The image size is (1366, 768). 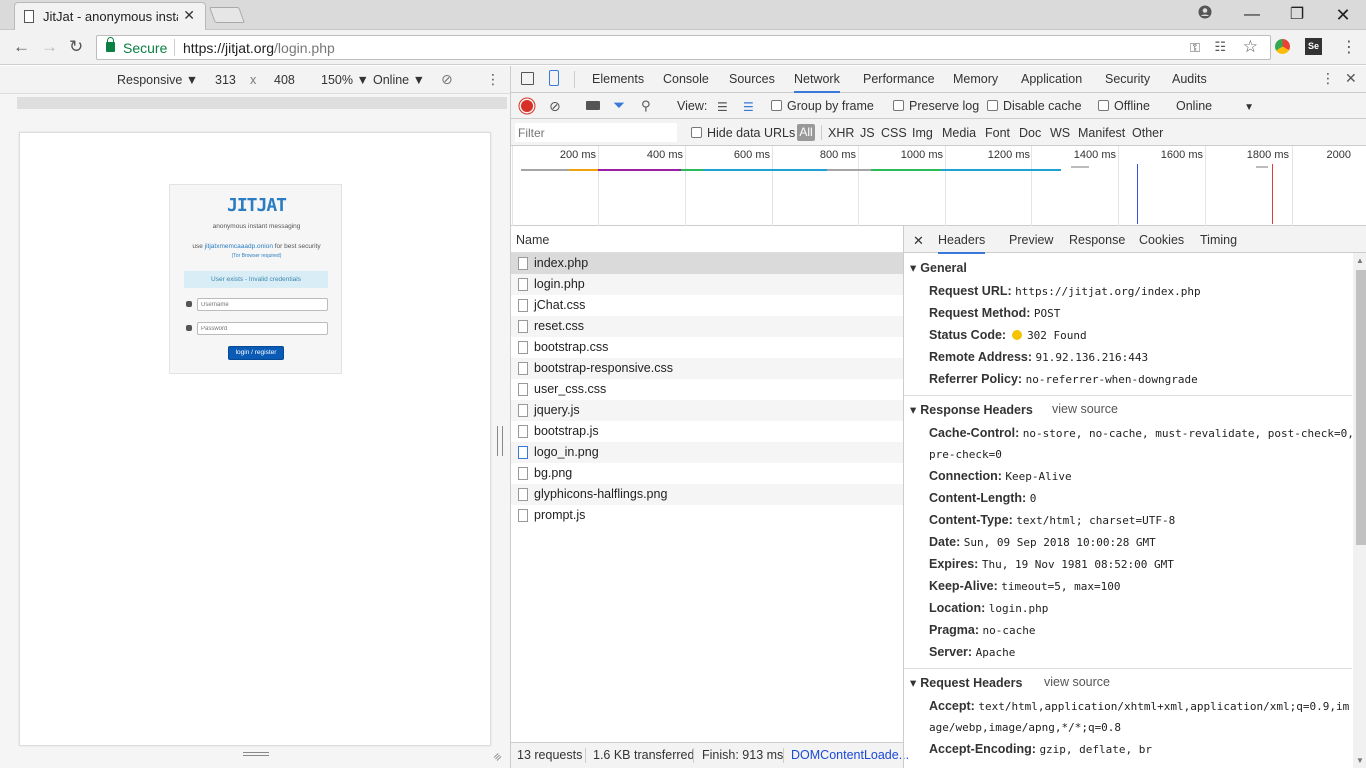 I want to click on corner-resize-handle: ≡, so click(x=497, y=757).